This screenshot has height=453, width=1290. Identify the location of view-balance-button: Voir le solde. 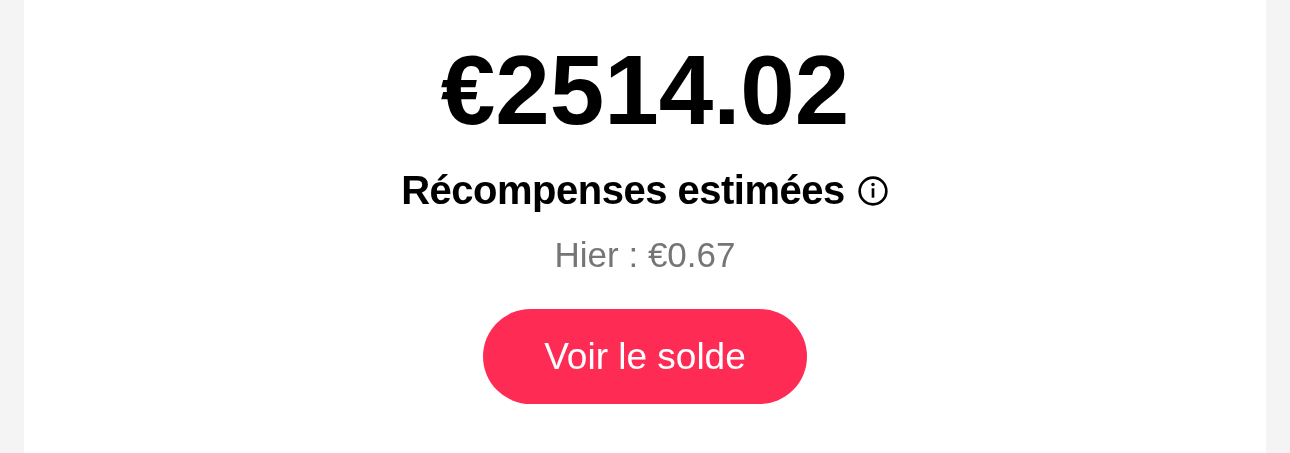
(645, 356).